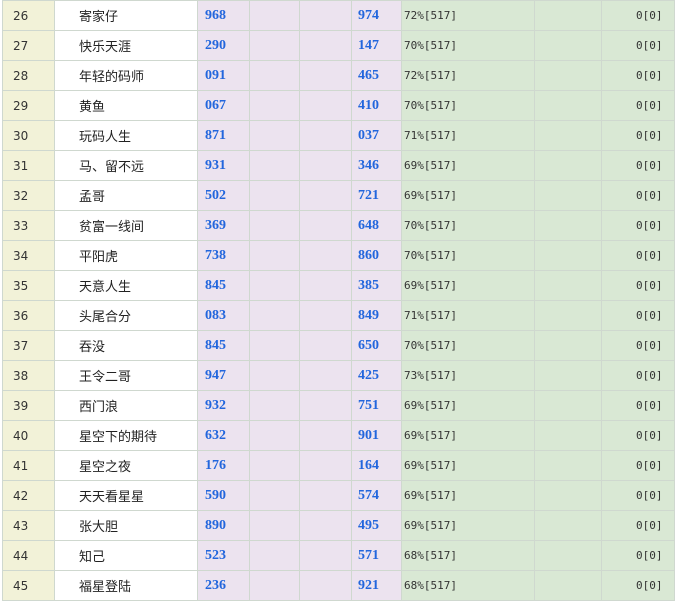 This screenshot has height=603, width=676. What do you see at coordinates (28, 135) in the screenshot?
I see `rank-cell: 30` at bounding box center [28, 135].